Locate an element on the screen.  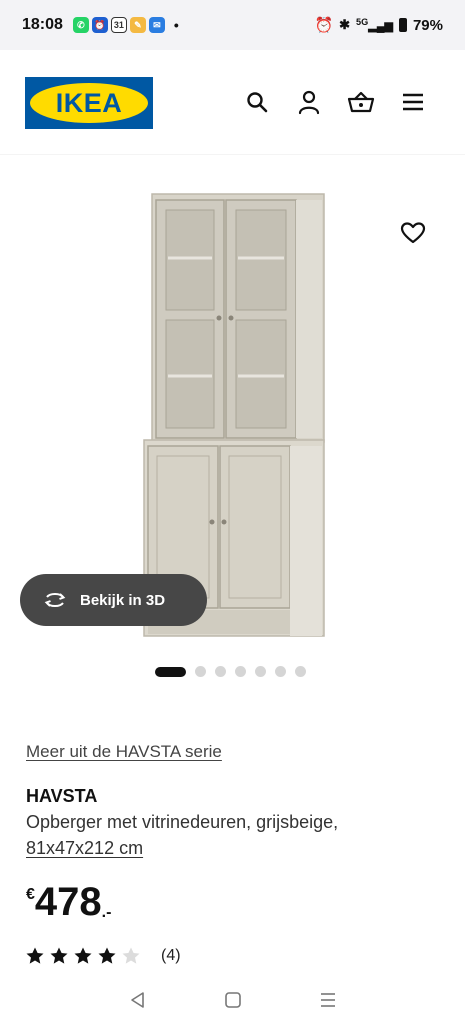
view-3d-label: Bekijk in 3D is located at coordinates (123, 600).